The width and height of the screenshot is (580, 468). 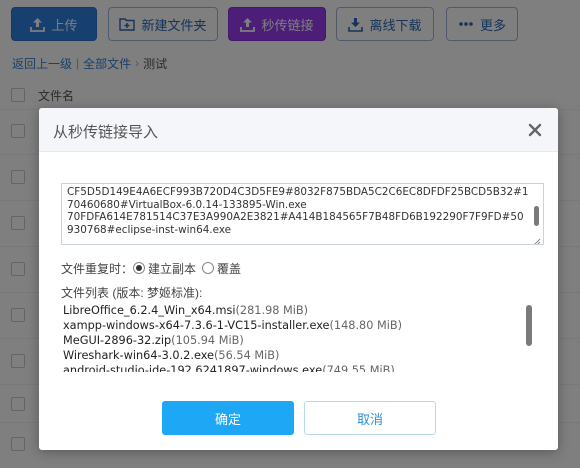 What do you see at coordinates (139, 268) in the screenshot?
I see `radio-create-copy` at bounding box center [139, 268].